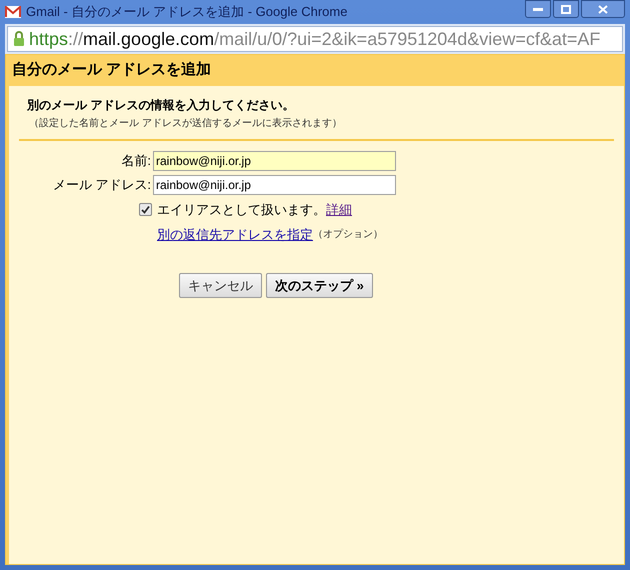 Image resolution: width=630 pixels, height=570 pixels. What do you see at coordinates (339, 210) in the screenshot?
I see `details-link: 詳細` at bounding box center [339, 210].